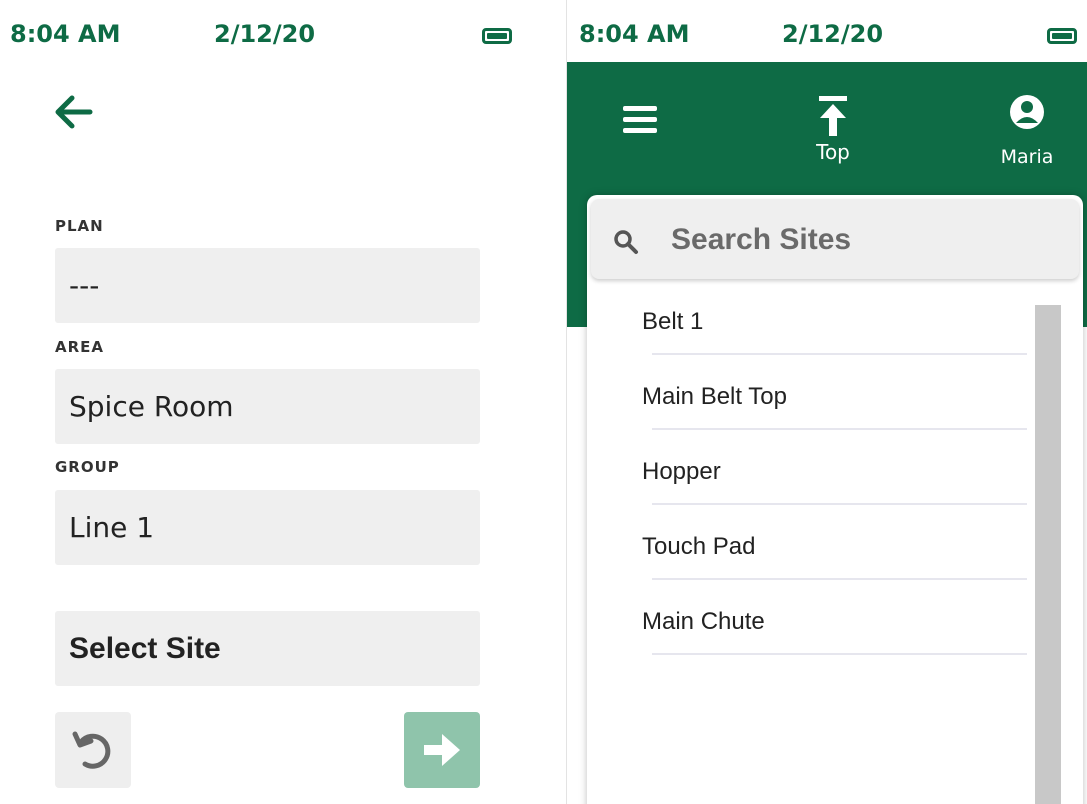 This screenshot has height=804, width=1087. I want to click on menu-button, so click(641, 120).